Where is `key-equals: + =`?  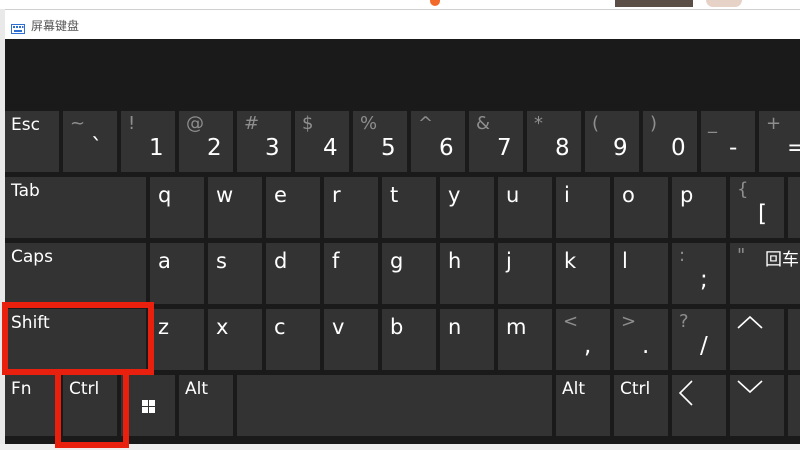 key-equals: + = is located at coordinates (779, 141).